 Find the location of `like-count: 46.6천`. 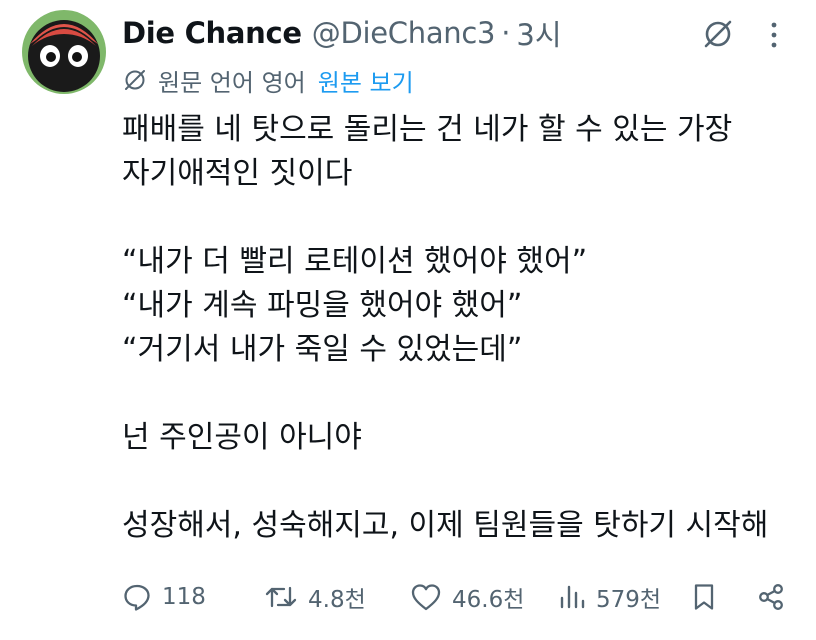

like-count: 46.6천 is located at coordinates (488, 600).